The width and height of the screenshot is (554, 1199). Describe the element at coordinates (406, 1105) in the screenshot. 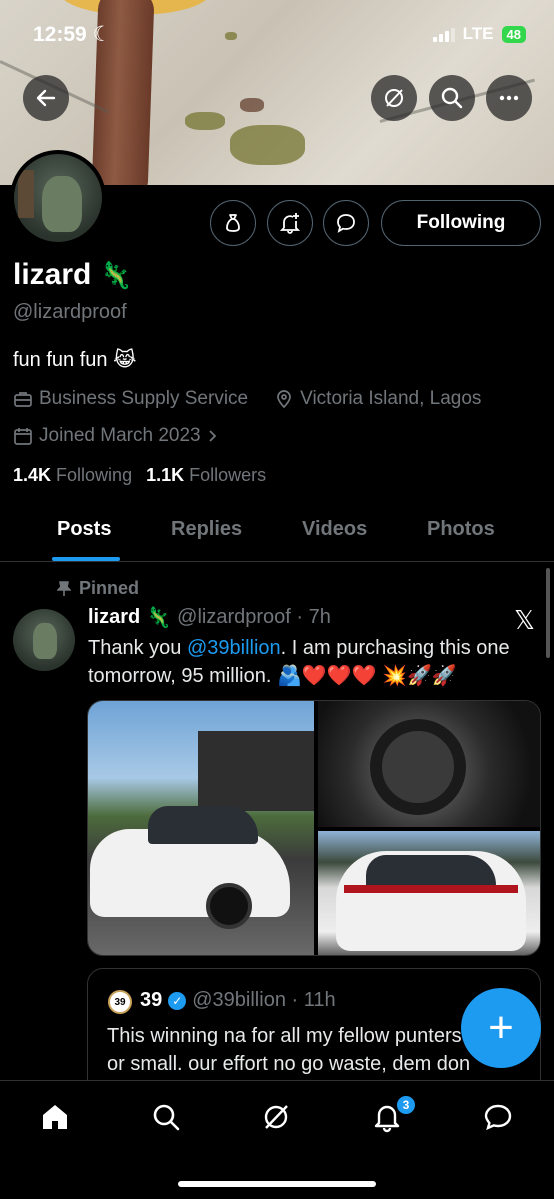

I see `notifications-badge: 3` at that location.